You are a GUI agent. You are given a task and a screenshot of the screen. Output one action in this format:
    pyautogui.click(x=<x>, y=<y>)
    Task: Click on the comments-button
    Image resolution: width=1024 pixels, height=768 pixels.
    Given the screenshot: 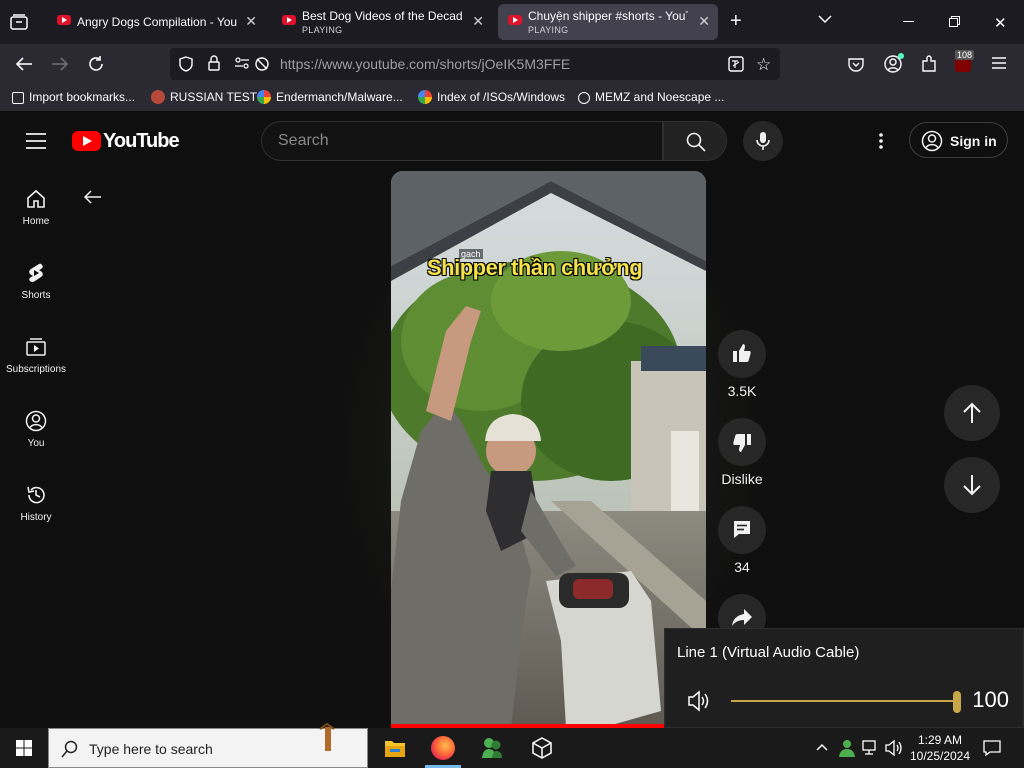 What is the action you would take?
    pyautogui.click(x=742, y=530)
    